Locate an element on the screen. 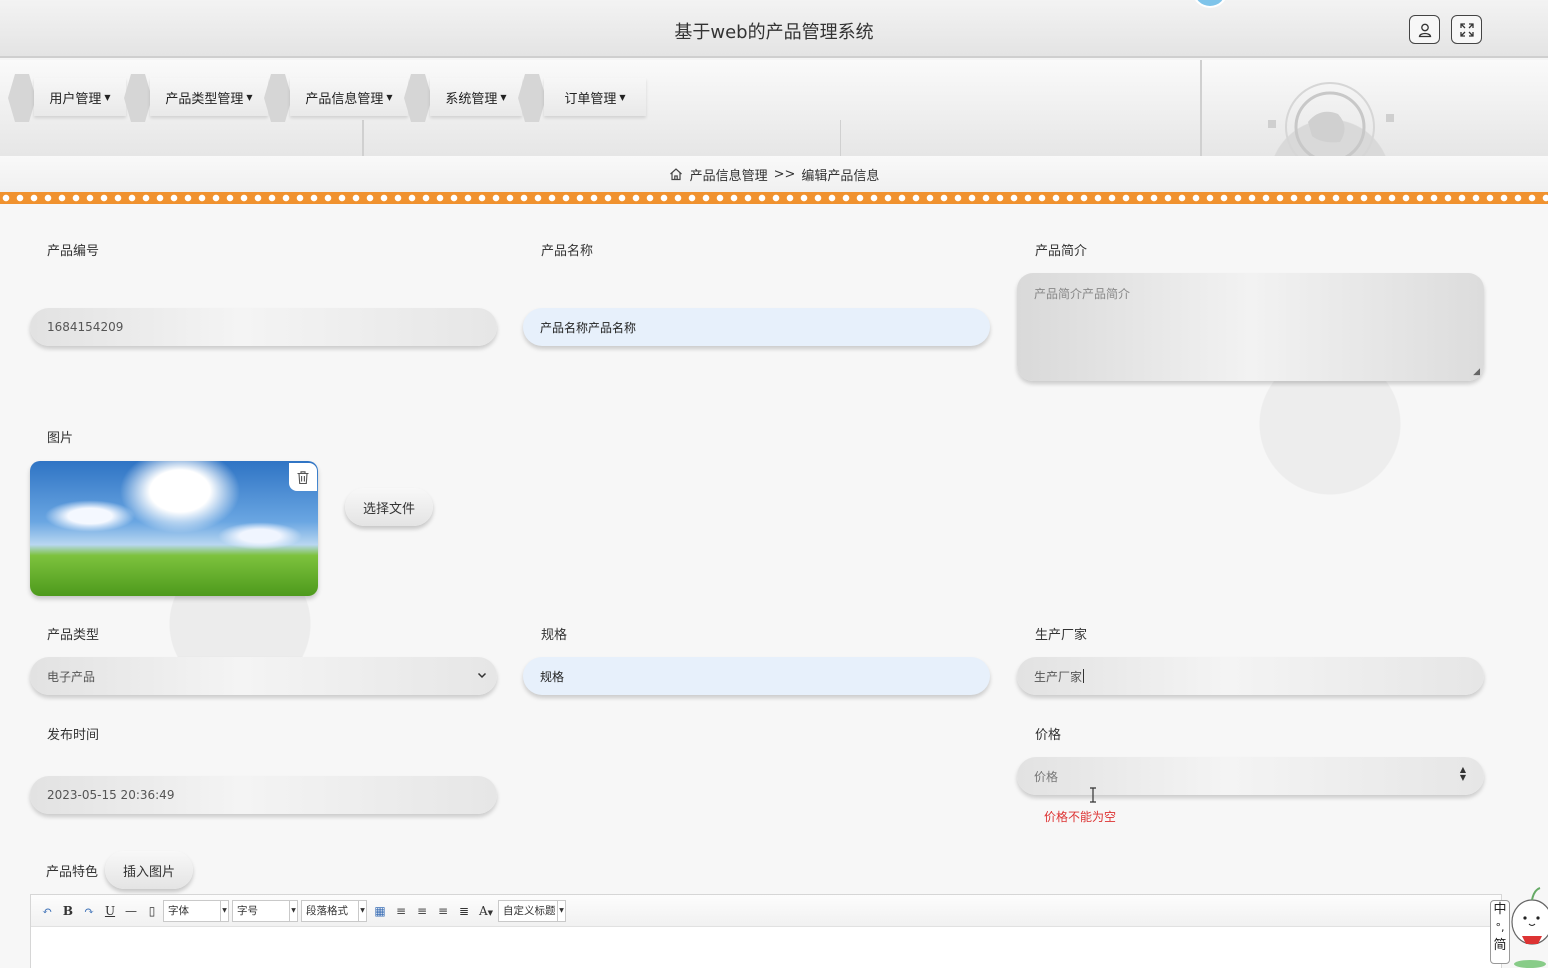 Image resolution: width=1548 pixels, height=968 pixels. redo-icon: ↷ is located at coordinates (89, 911).